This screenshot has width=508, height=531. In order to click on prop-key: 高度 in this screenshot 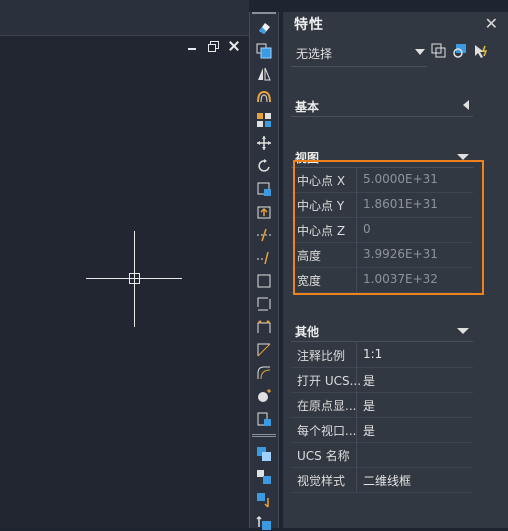, I will do `click(309, 256)`.